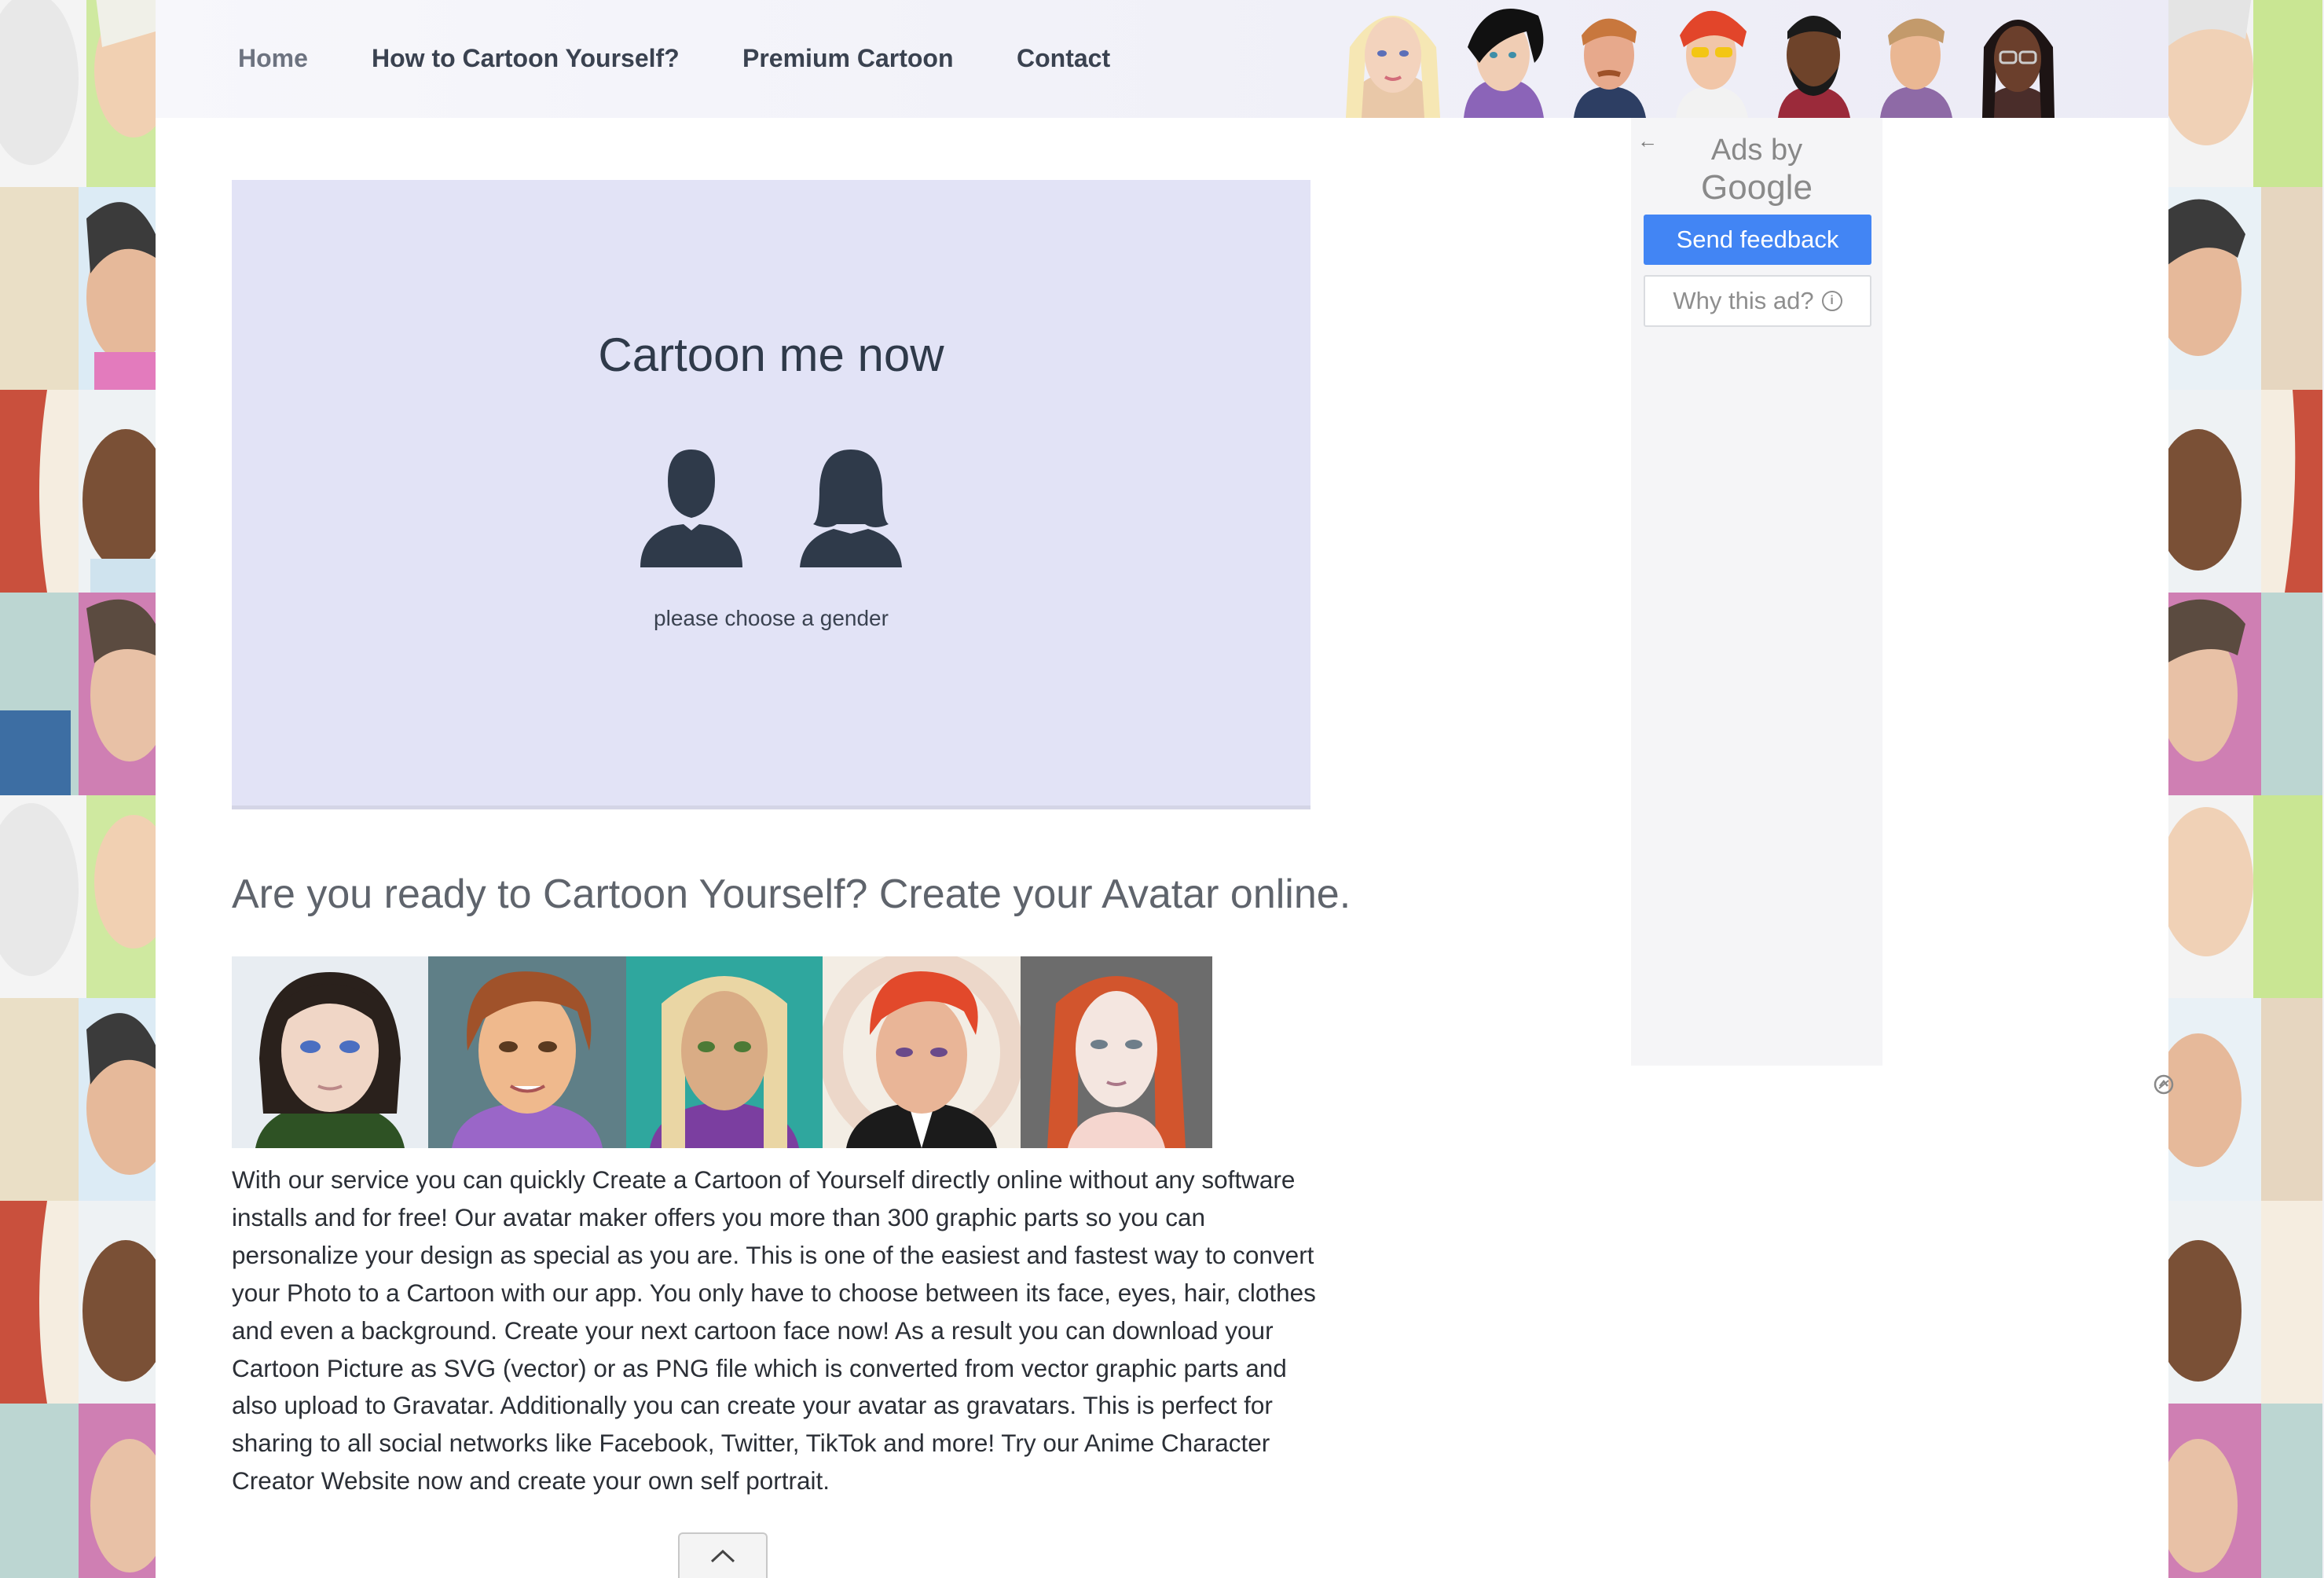  What do you see at coordinates (273, 58) in the screenshot?
I see `nav-link-home: Home` at bounding box center [273, 58].